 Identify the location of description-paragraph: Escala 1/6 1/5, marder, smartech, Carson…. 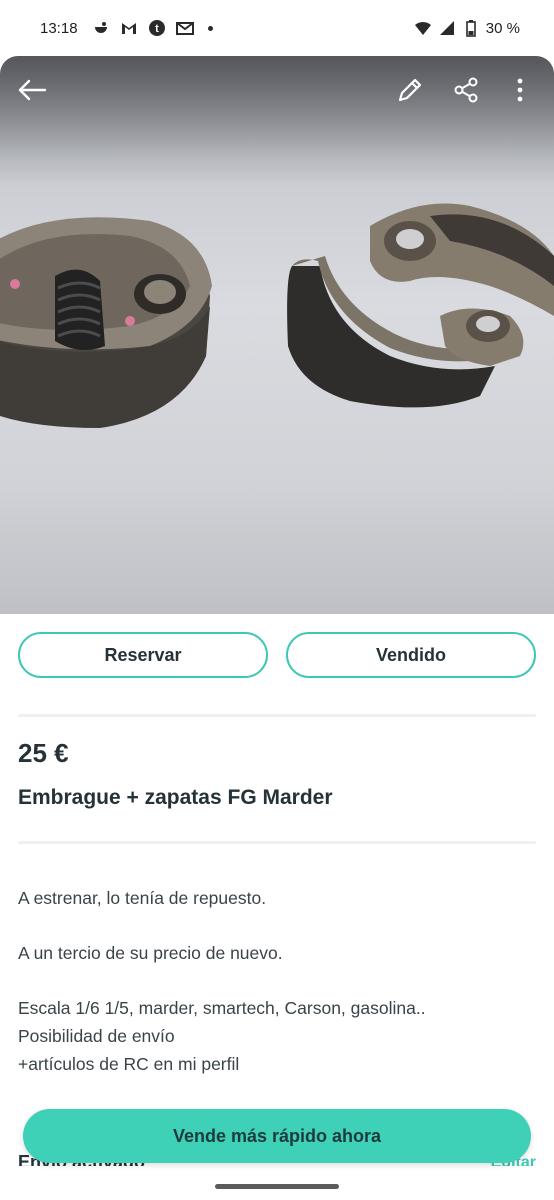
(222, 1036).